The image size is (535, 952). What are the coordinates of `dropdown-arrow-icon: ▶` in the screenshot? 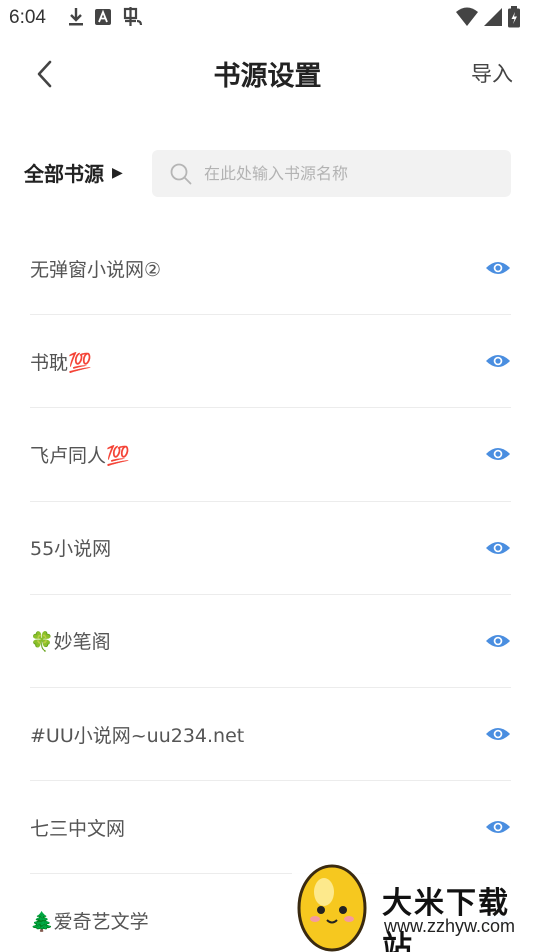 It's located at (117, 172).